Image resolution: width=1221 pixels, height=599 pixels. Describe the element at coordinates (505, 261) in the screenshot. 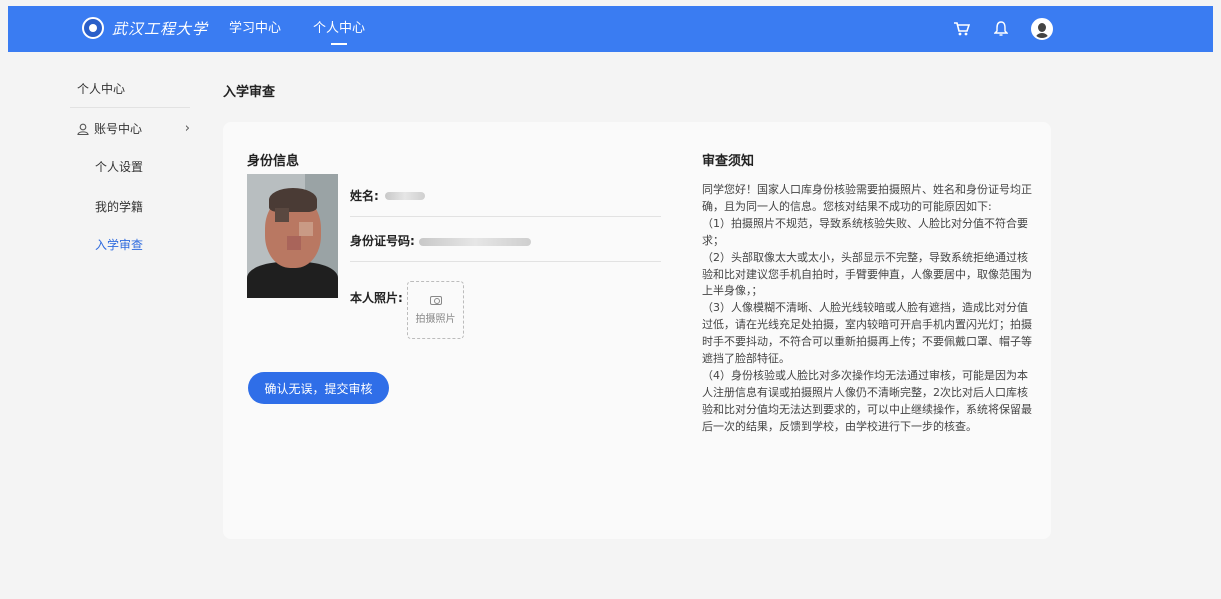

I see `id-number-divider` at that location.